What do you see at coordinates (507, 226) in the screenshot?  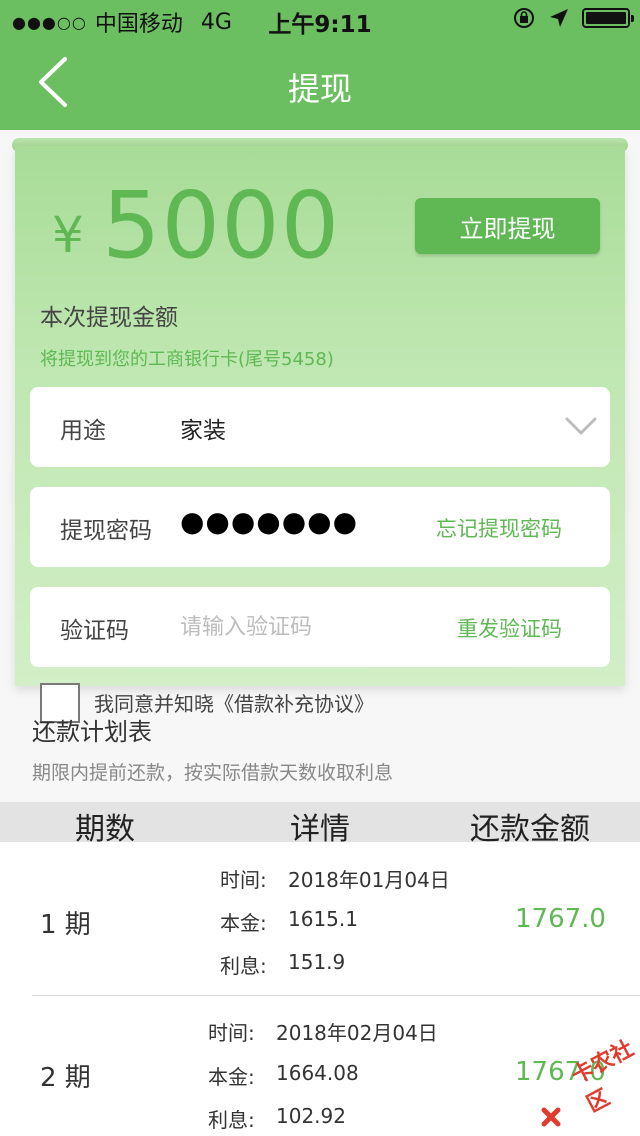 I see `withdraw-now-button: 立即提现` at bounding box center [507, 226].